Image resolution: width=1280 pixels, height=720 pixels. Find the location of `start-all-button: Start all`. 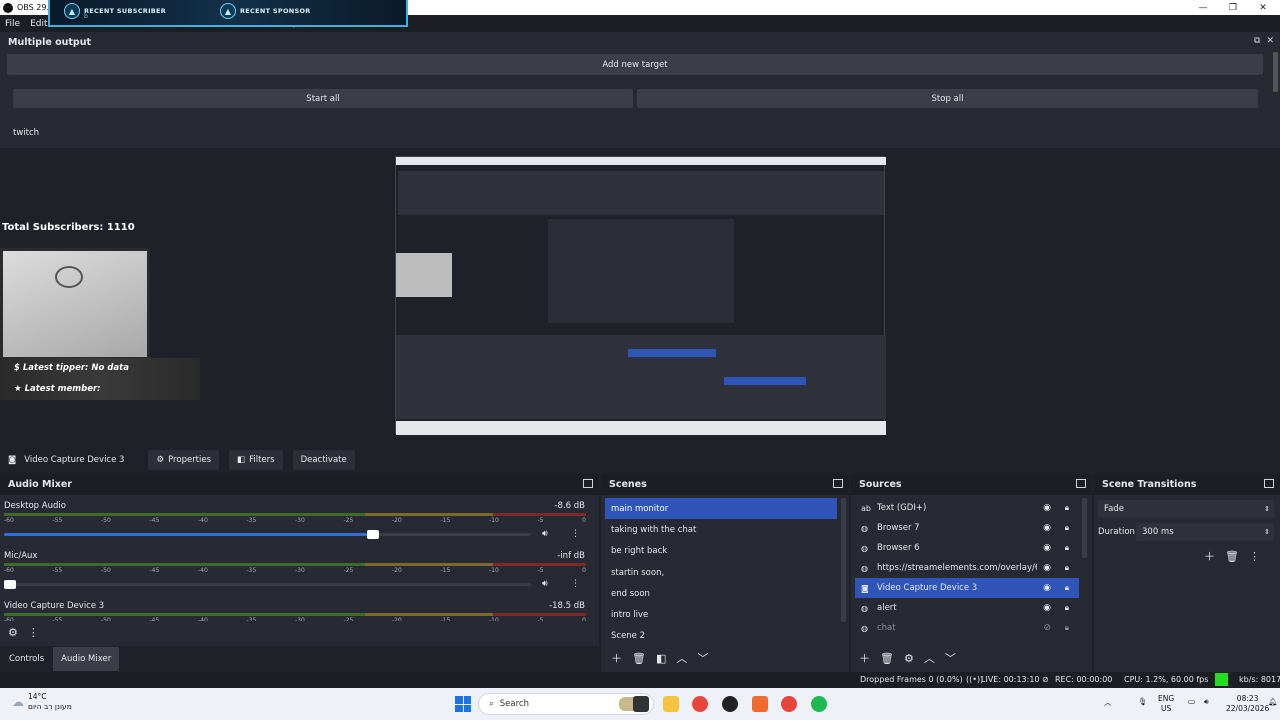

start-all-button: Start all is located at coordinates (323, 98).